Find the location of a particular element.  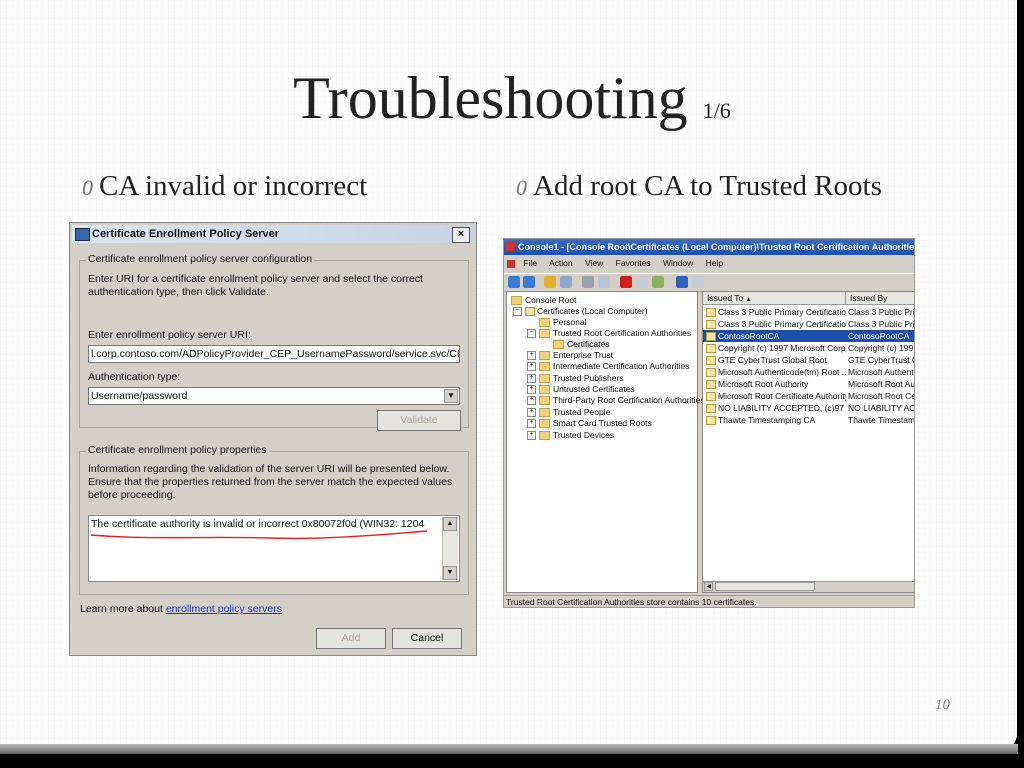

up-folder-icon is located at coordinates (550, 282).